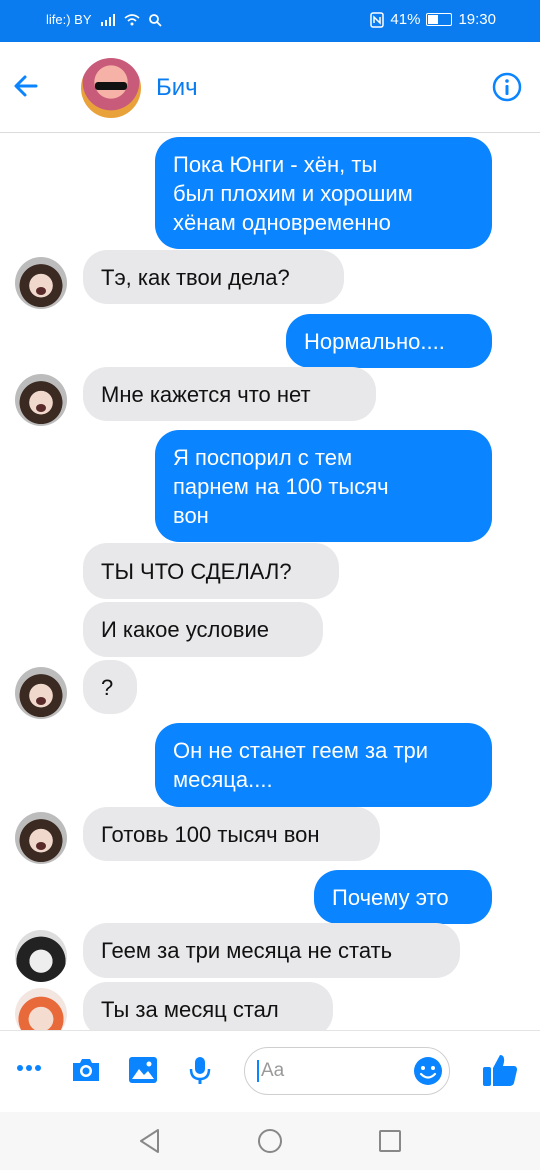  Describe the element at coordinates (203, 629) in the screenshot. I see `message-incoming: И какое условие` at that location.